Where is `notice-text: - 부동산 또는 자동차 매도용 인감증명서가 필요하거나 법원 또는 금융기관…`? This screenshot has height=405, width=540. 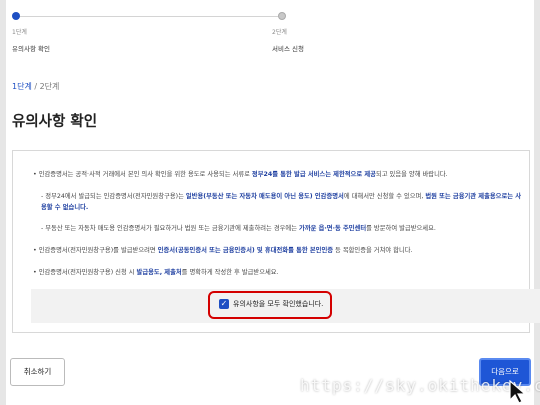
notice-text: - 부동산 또는 자동차 매도용 인감증명서가 필요하거나 법원 또는 금융기관… is located at coordinates (170, 228).